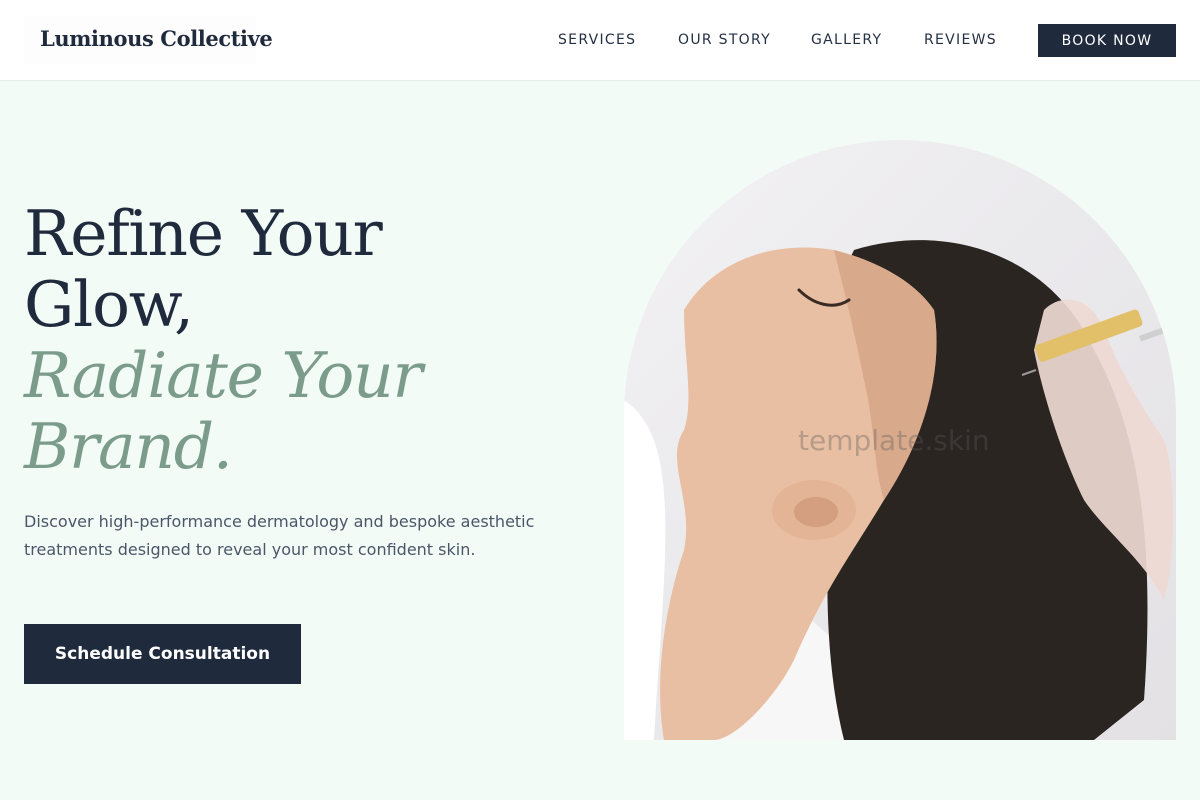  I want to click on nav-link-our-story: OUR STORY, so click(724, 40).